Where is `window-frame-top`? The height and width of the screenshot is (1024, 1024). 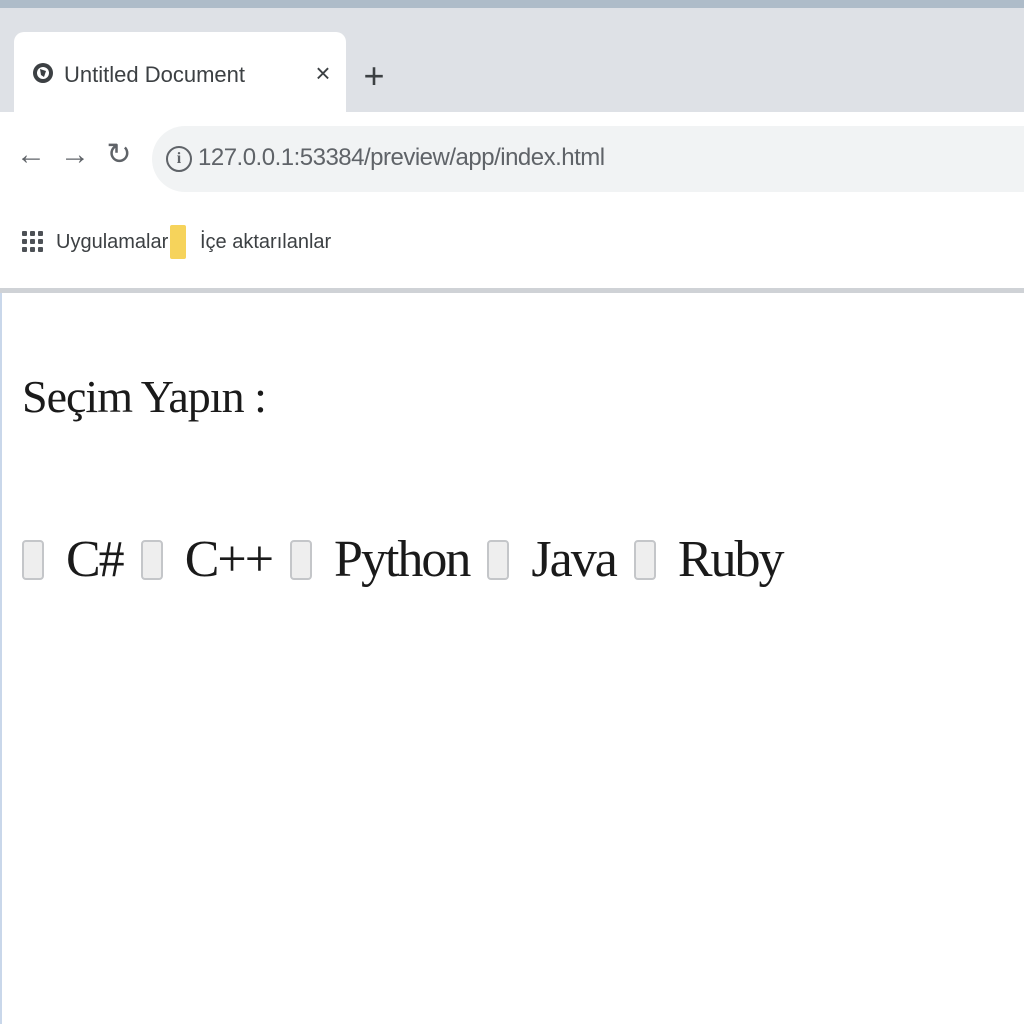 window-frame-top is located at coordinates (512, 4).